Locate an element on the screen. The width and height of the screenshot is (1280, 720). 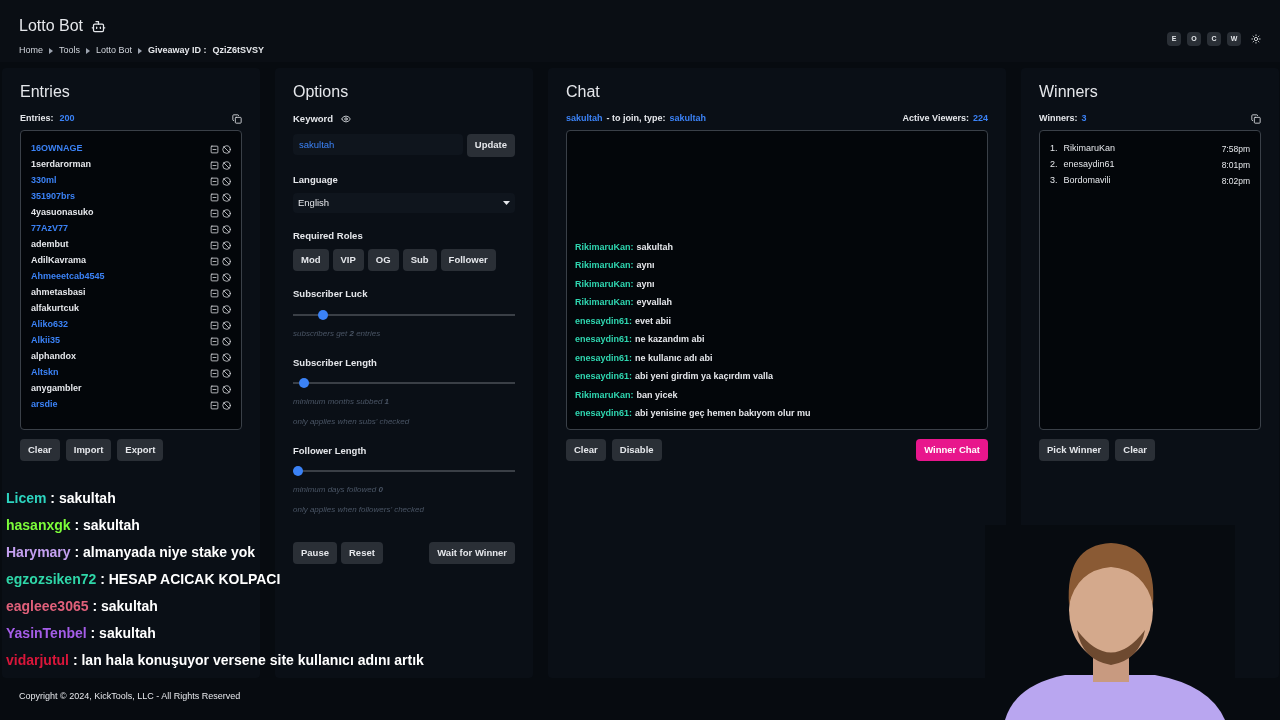
entry-name: adembut is located at coordinates (50, 245).